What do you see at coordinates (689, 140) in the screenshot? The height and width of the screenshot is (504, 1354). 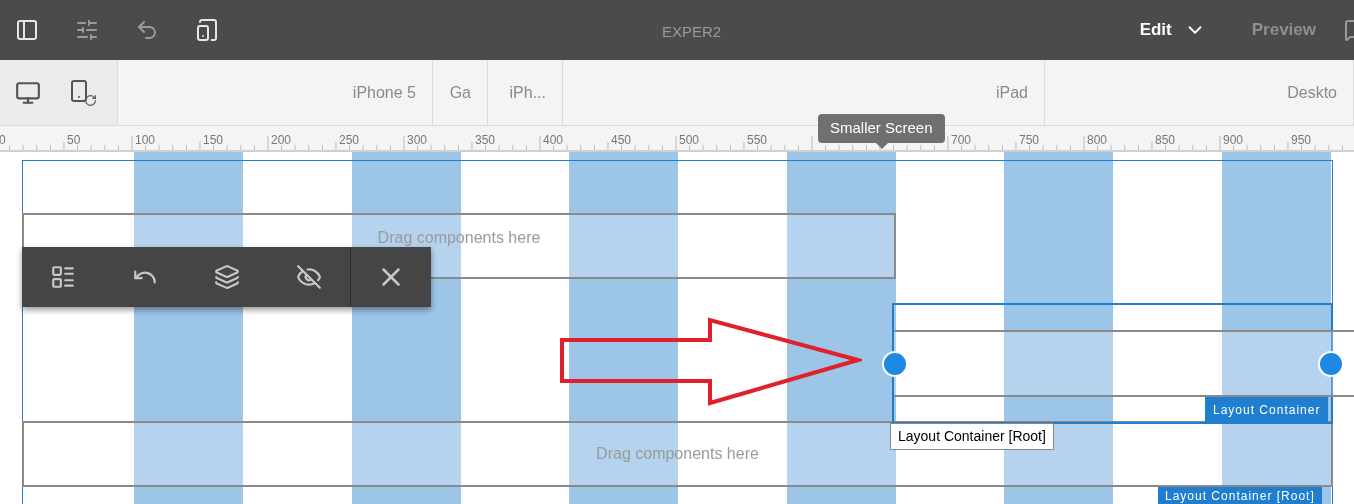 I see `ruler-label: 500` at bounding box center [689, 140].